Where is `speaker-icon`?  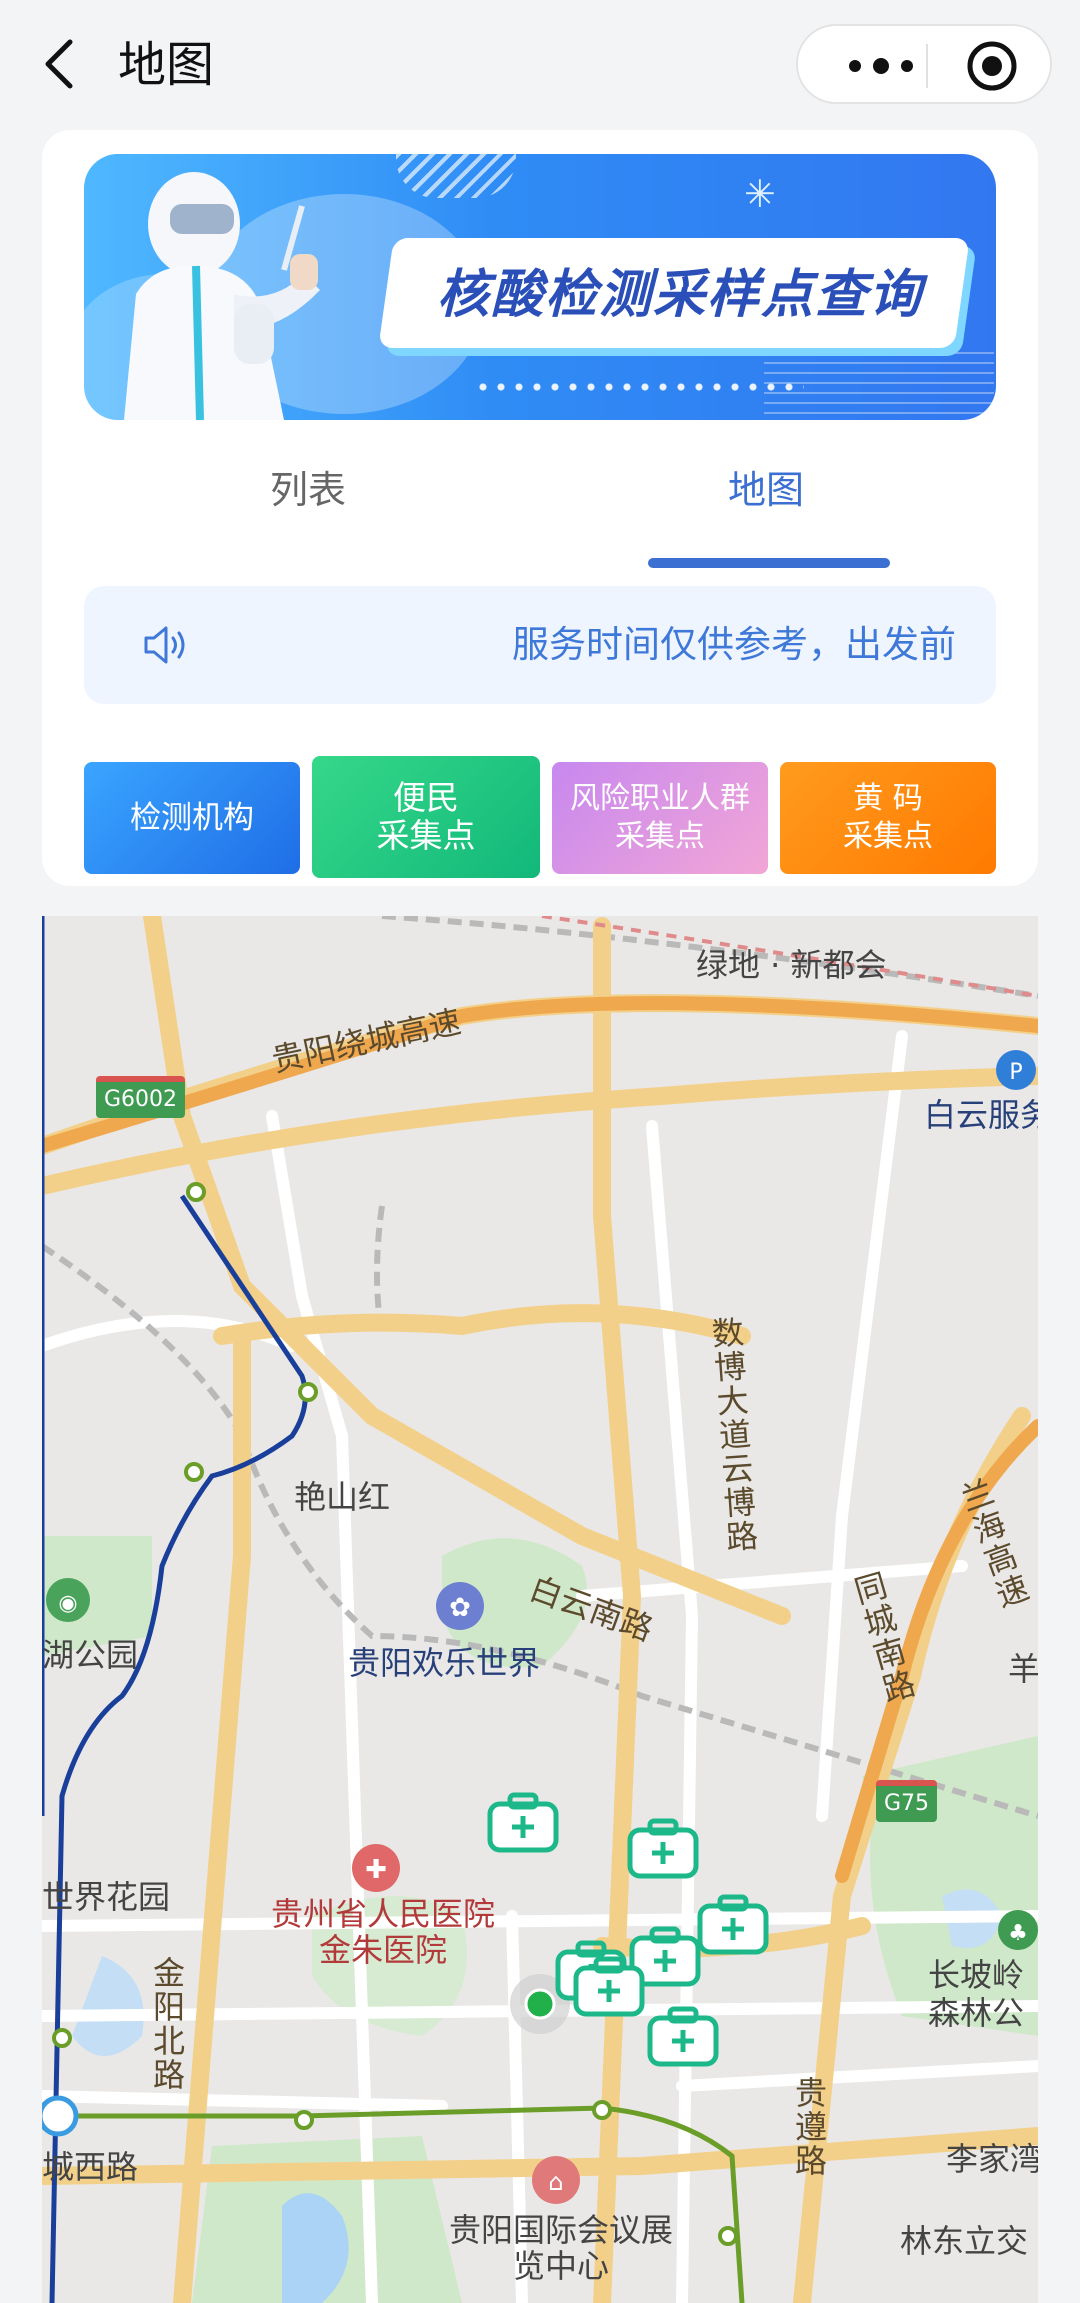 speaker-icon is located at coordinates (164, 645).